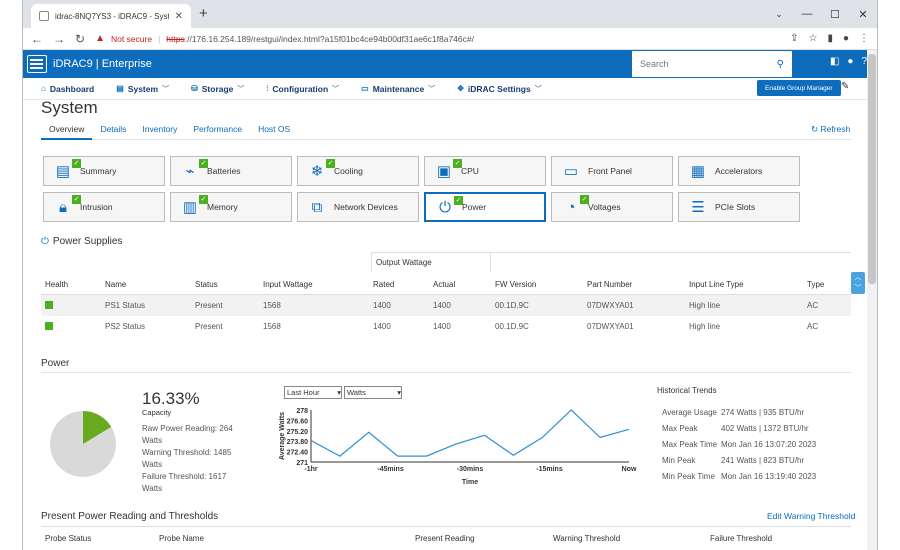 Image resolution: width=900 pixels, height=550 pixels. Describe the element at coordinates (373, 392) in the screenshot. I see `unit-select: Watts ▾` at that location.